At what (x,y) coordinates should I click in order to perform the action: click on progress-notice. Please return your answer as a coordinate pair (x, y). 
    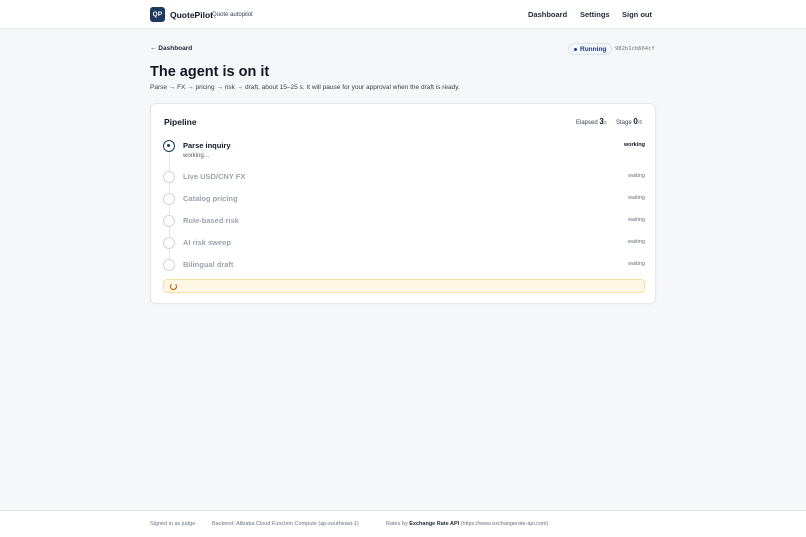
    Looking at the image, I should click on (404, 286).